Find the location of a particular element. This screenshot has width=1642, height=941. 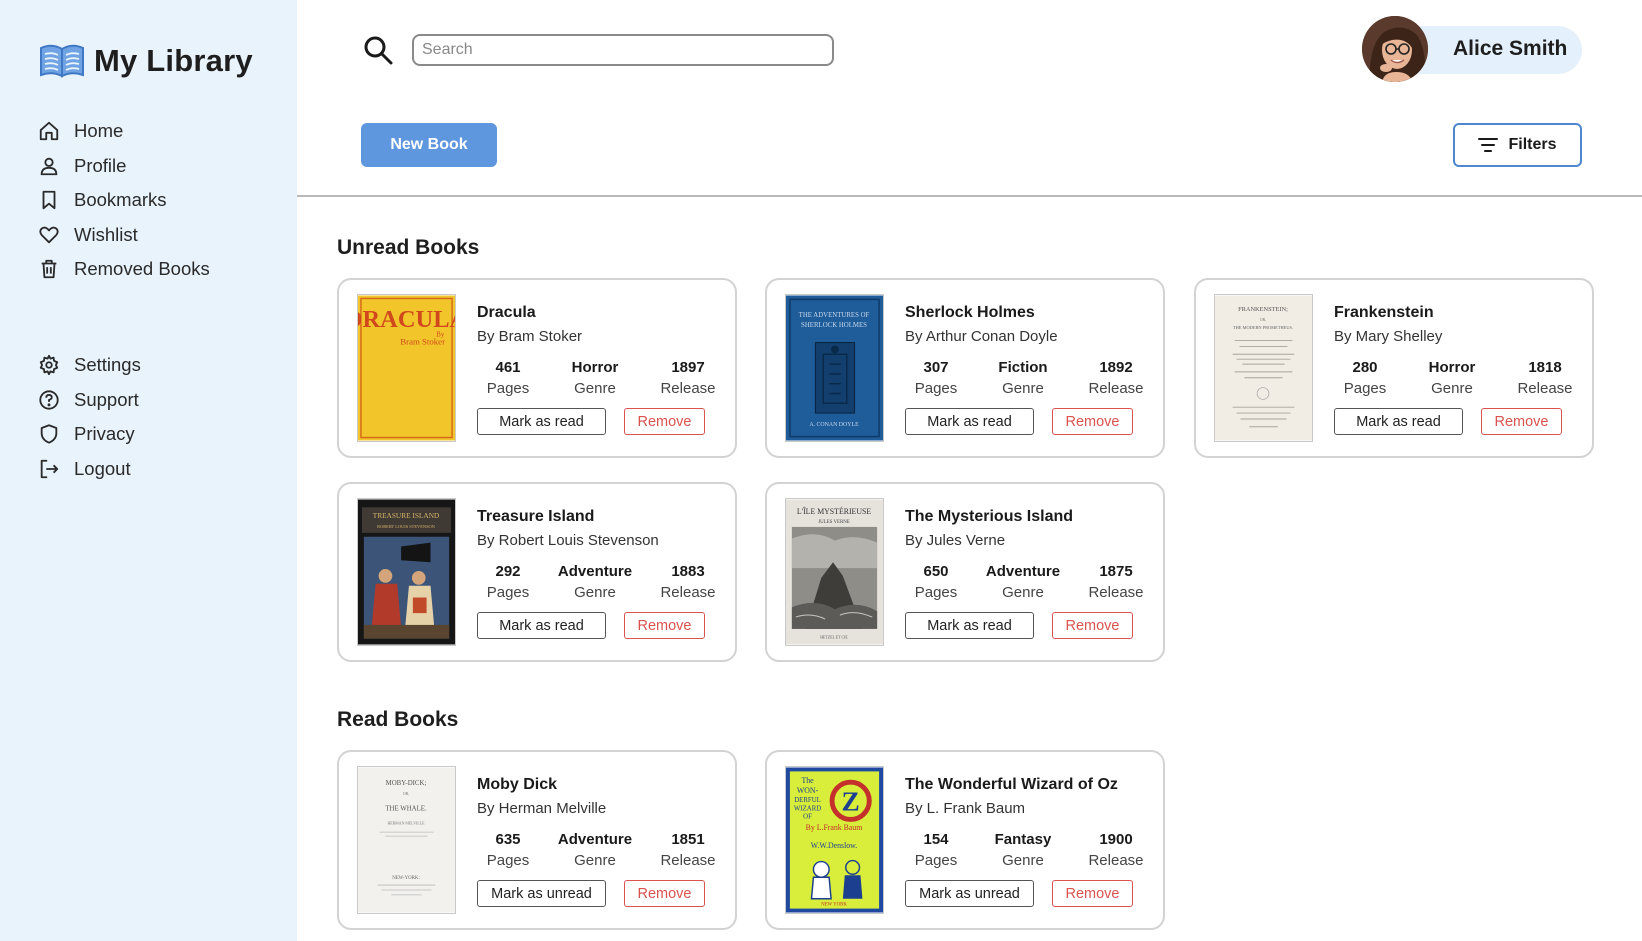

sidebar-item-wishlist: Wishlist is located at coordinates (158, 235).